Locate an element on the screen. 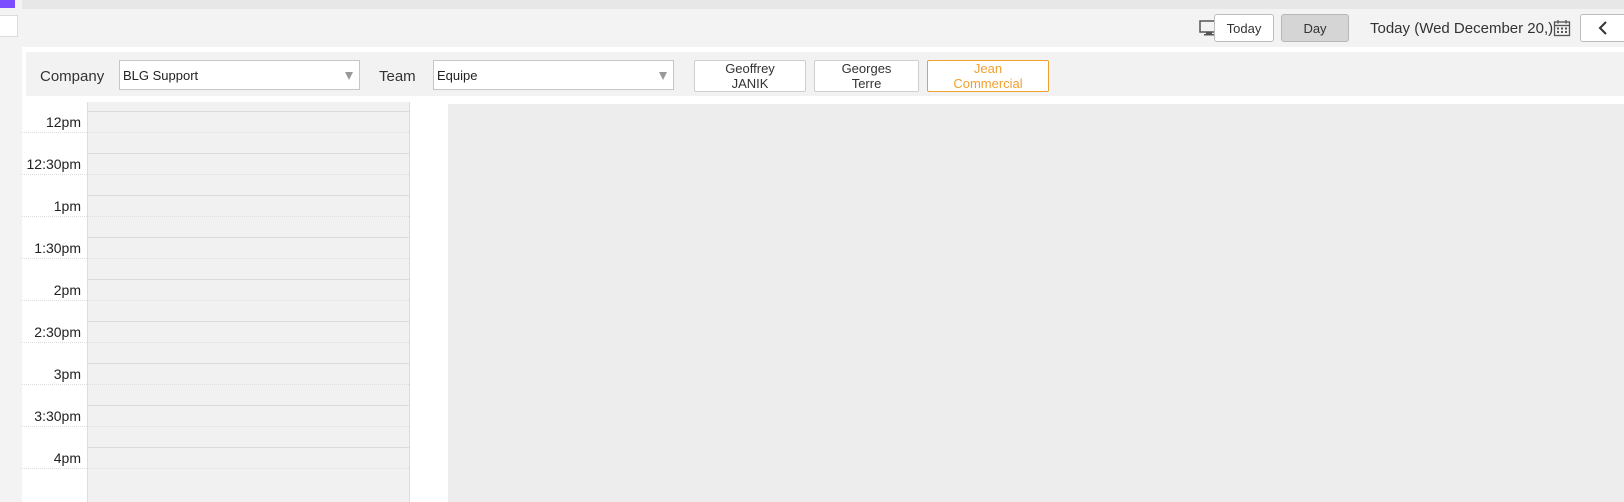 The height and width of the screenshot is (502, 1624). user-filter-geoffrey-janik: Geoffrey JANIK is located at coordinates (750, 76).